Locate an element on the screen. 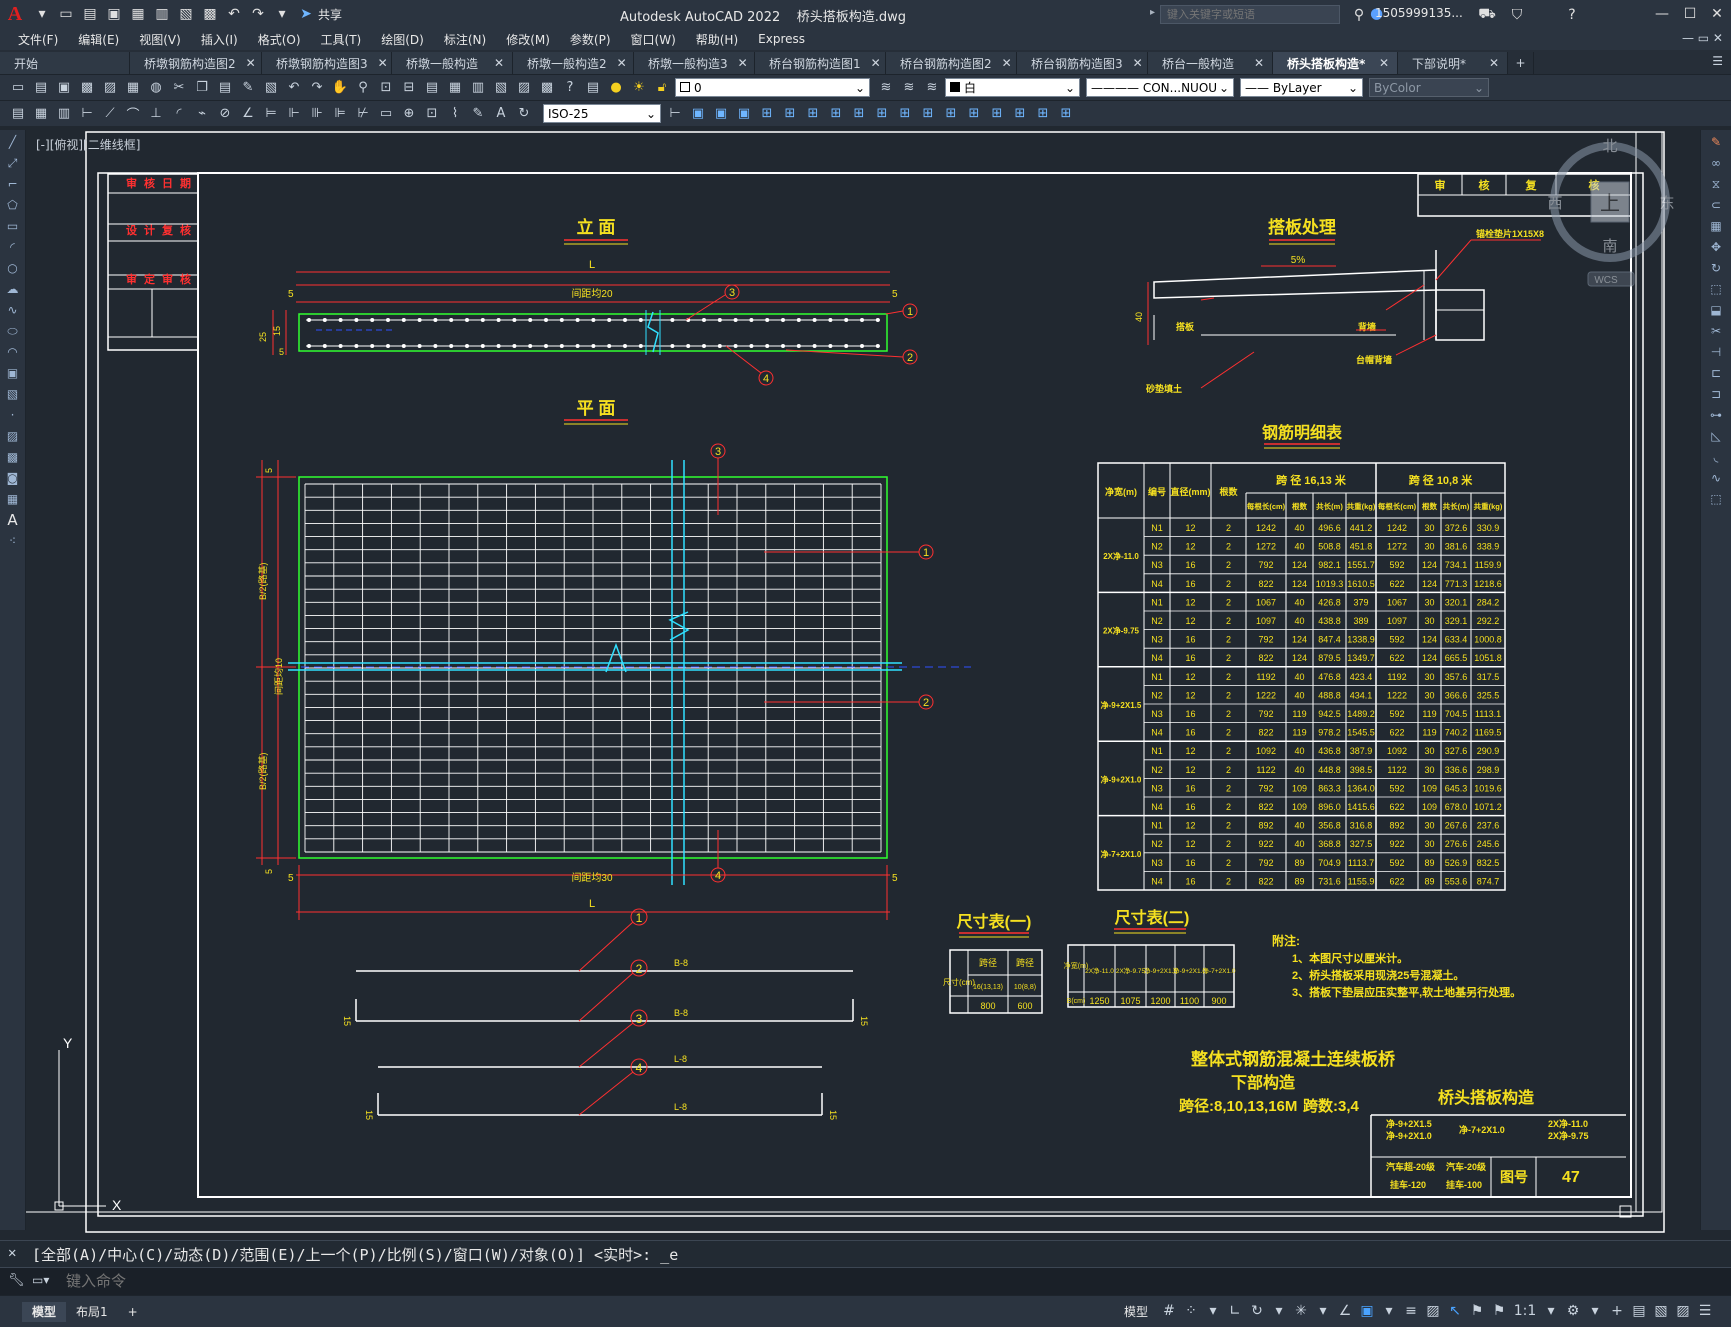 This screenshot has width=1731, height=1327. match-properties-icon: ✎ is located at coordinates (248, 88).